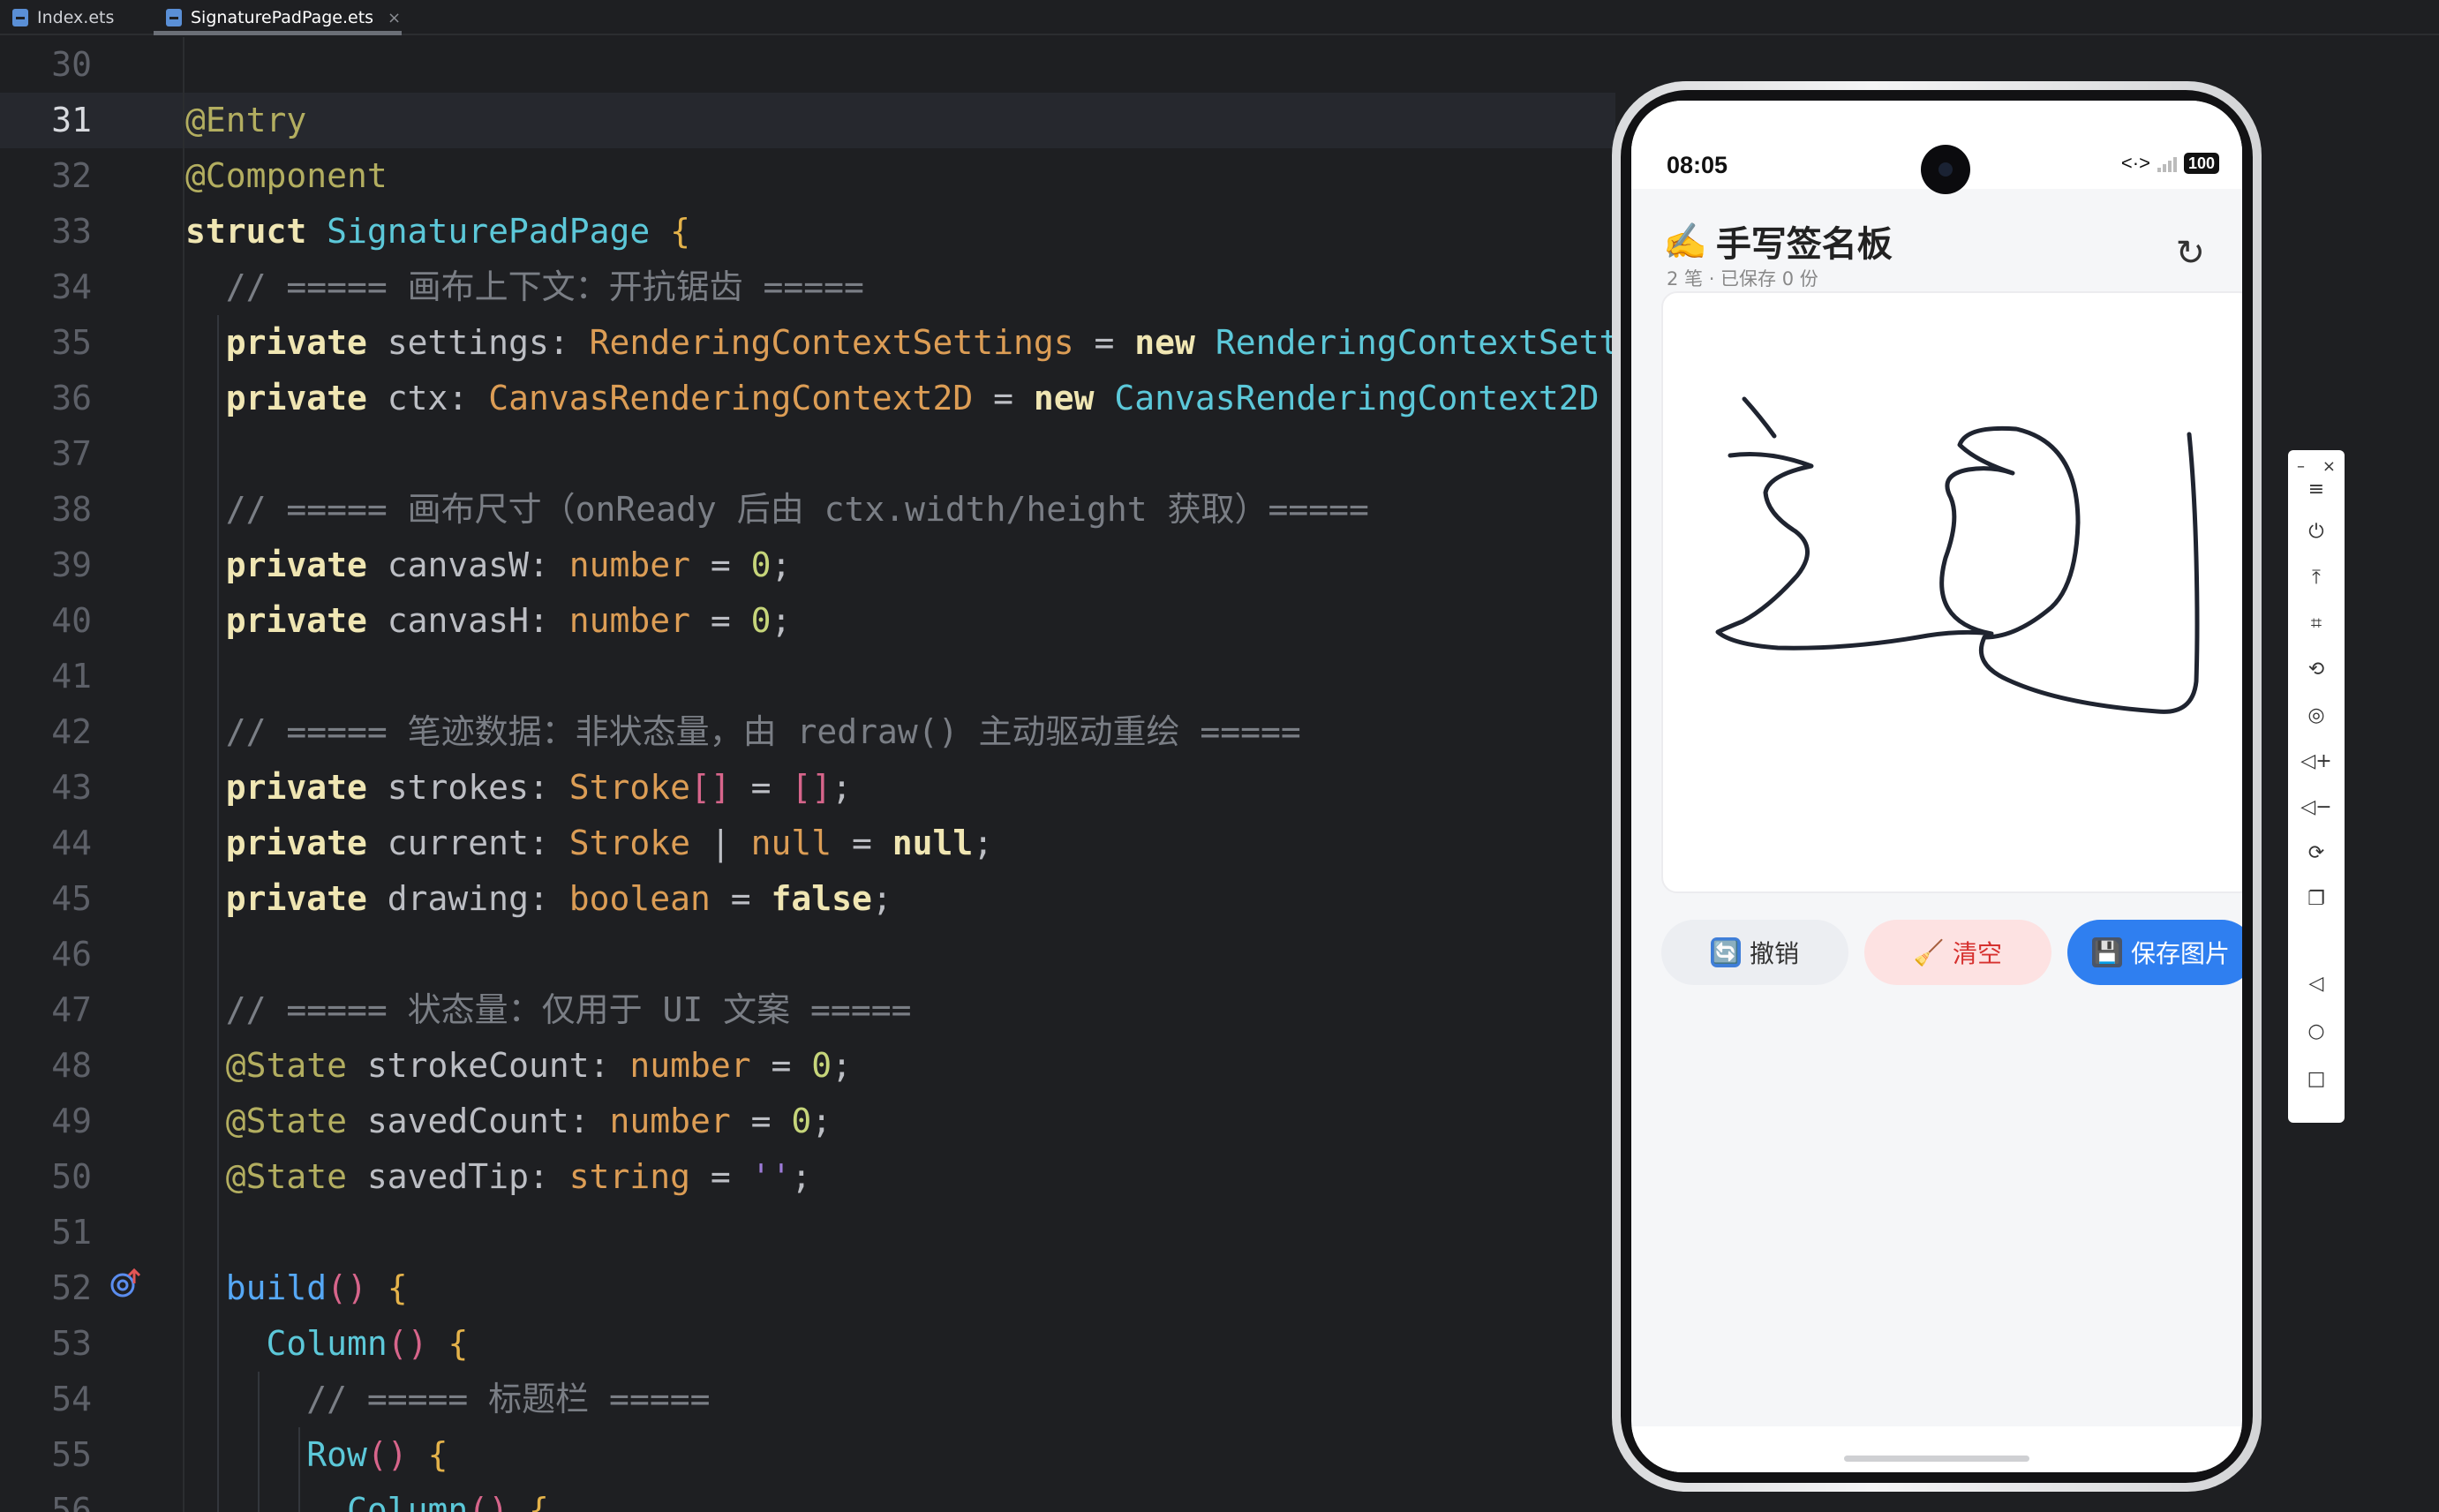 Image resolution: width=2439 pixels, height=1512 pixels. What do you see at coordinates (71, 1176) in the screenshot?
I see `line-number: 50` at bounding box center [71, 1176].